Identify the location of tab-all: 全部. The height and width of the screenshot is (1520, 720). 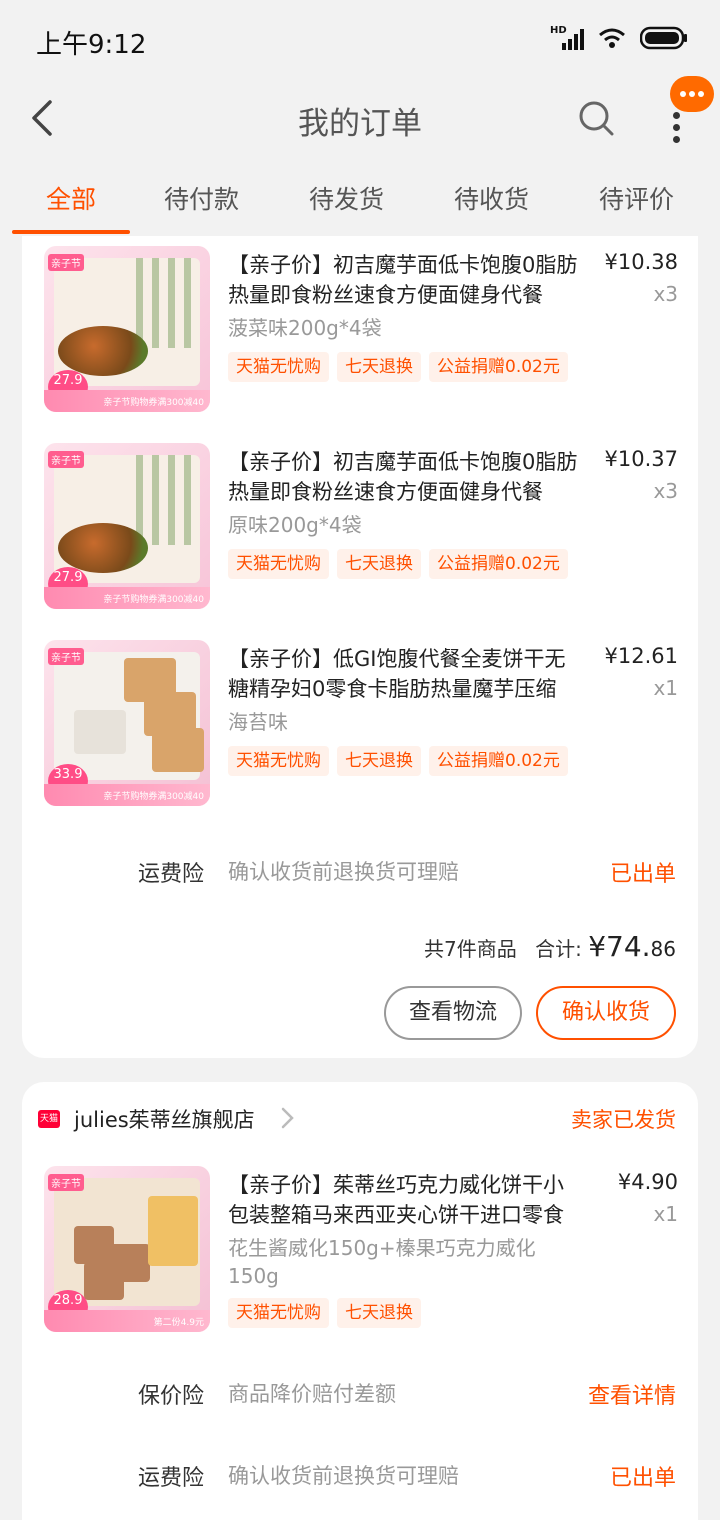
(71, 198).